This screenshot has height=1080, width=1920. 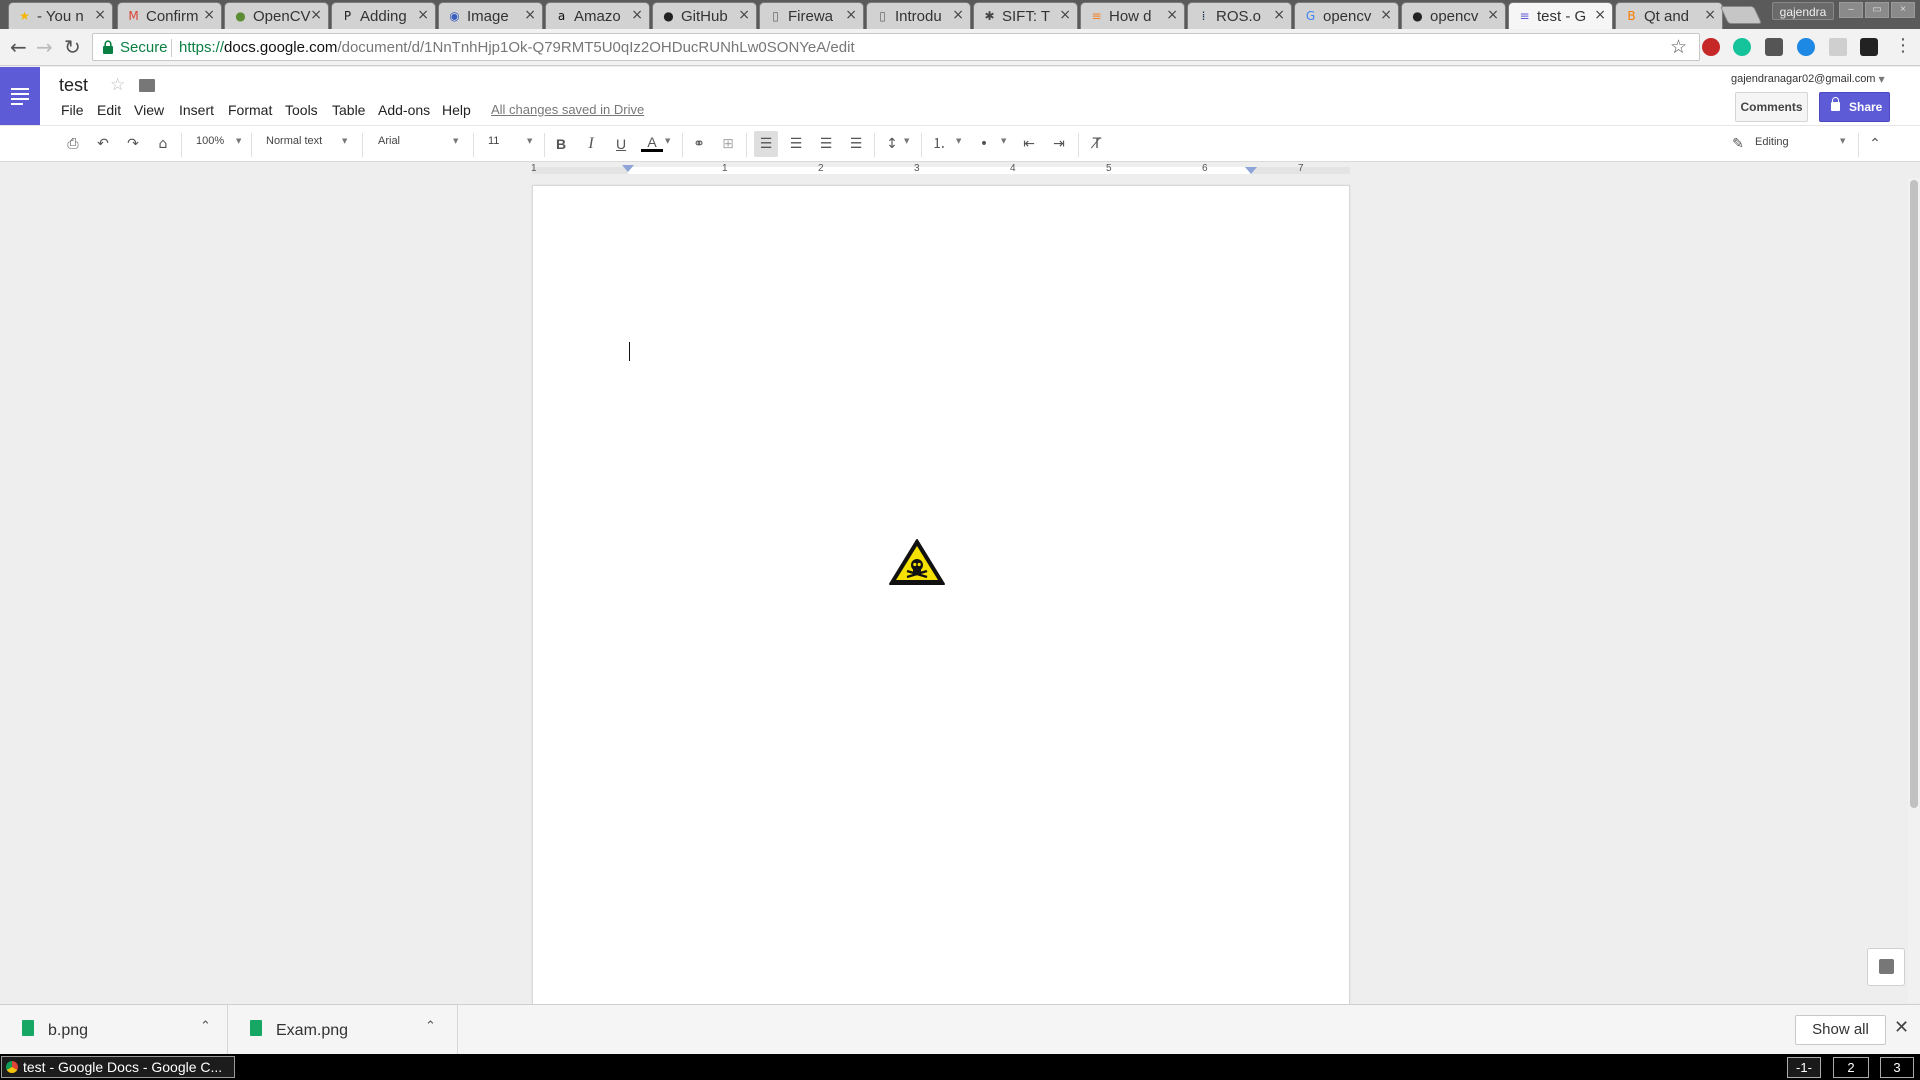 What do you see at coordinates (1029, 144) in the screenshot?
I see `decrease-indent-icon: ⇤` at bounding box center [1029, 144].